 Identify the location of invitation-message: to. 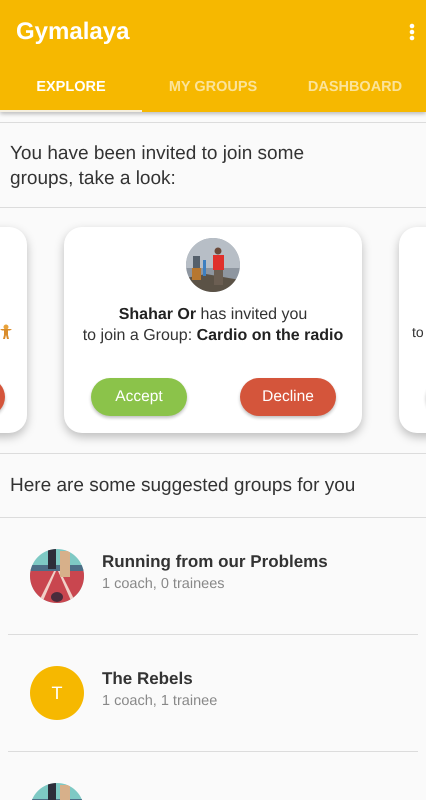
(418, 332).